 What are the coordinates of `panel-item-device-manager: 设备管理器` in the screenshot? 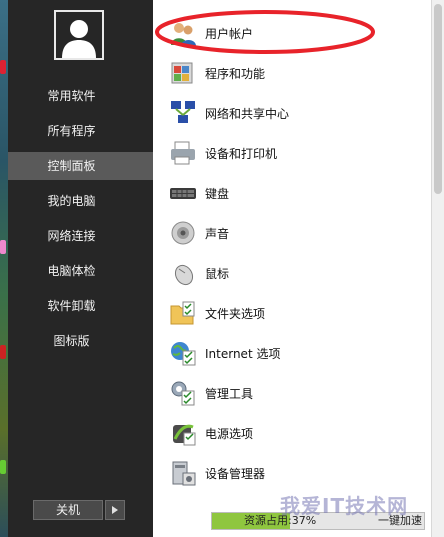 It's located at (294, 473).